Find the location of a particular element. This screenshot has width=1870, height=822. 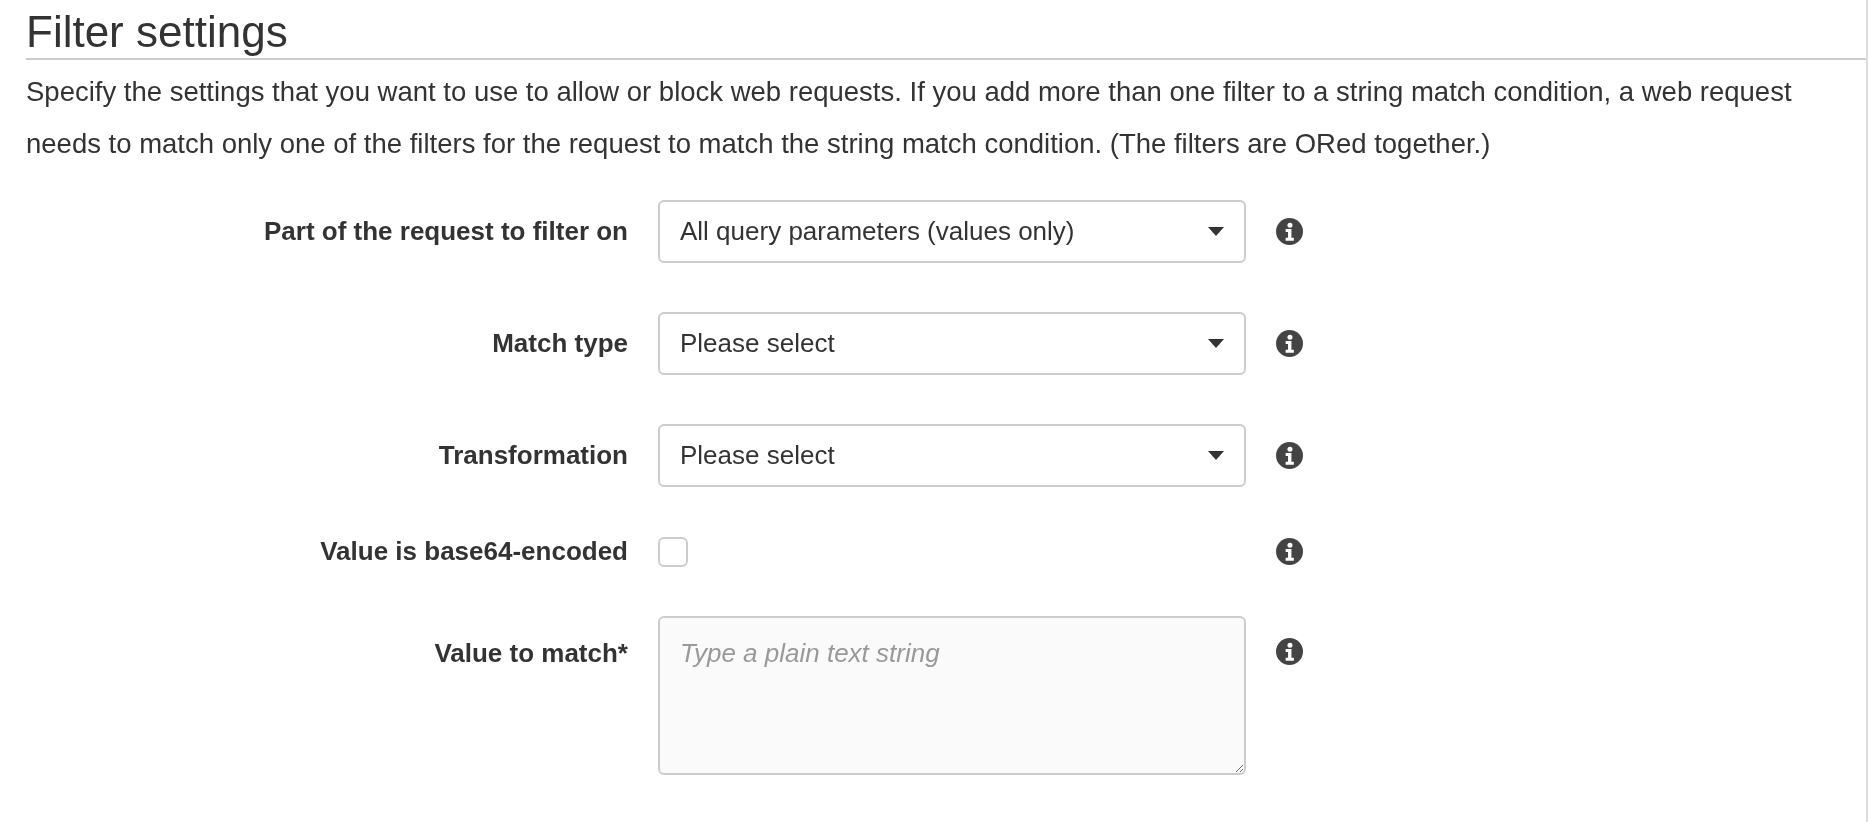

section-title: Filter settings is located at coordinates (946, 30).